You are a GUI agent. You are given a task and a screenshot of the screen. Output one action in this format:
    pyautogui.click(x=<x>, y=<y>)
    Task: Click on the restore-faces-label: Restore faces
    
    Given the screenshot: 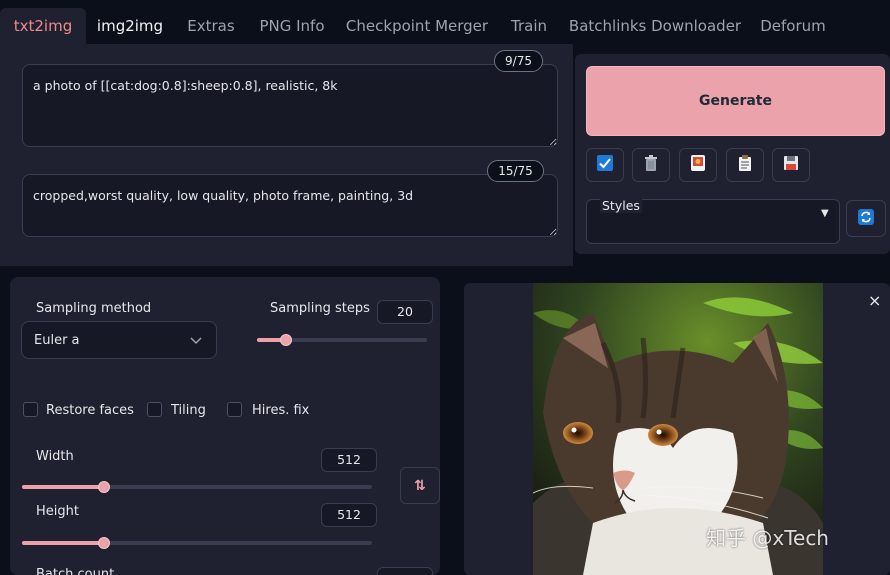 What is the action you would take?
    pyautogui.click(x=90, y=410)
    